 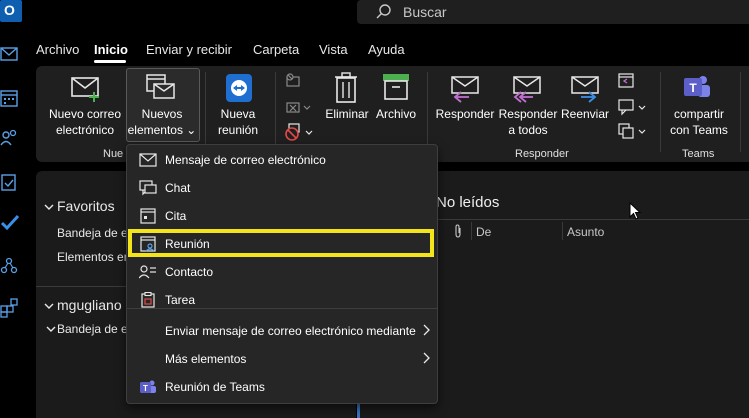 I want to click on selection-accent, so click(x=358, y=411).